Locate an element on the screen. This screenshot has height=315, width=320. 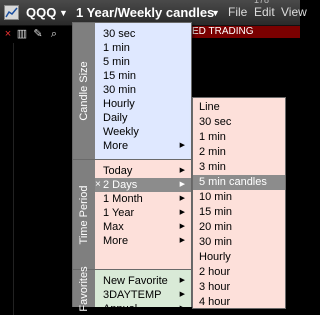
sub-line: Line is located at coordinates (239, 107).